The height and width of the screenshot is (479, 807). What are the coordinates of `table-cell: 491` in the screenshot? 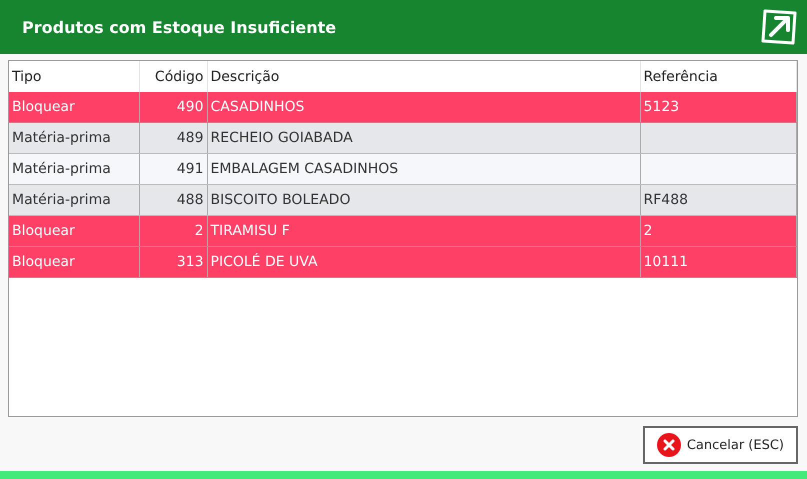 It's located at (190, 169).